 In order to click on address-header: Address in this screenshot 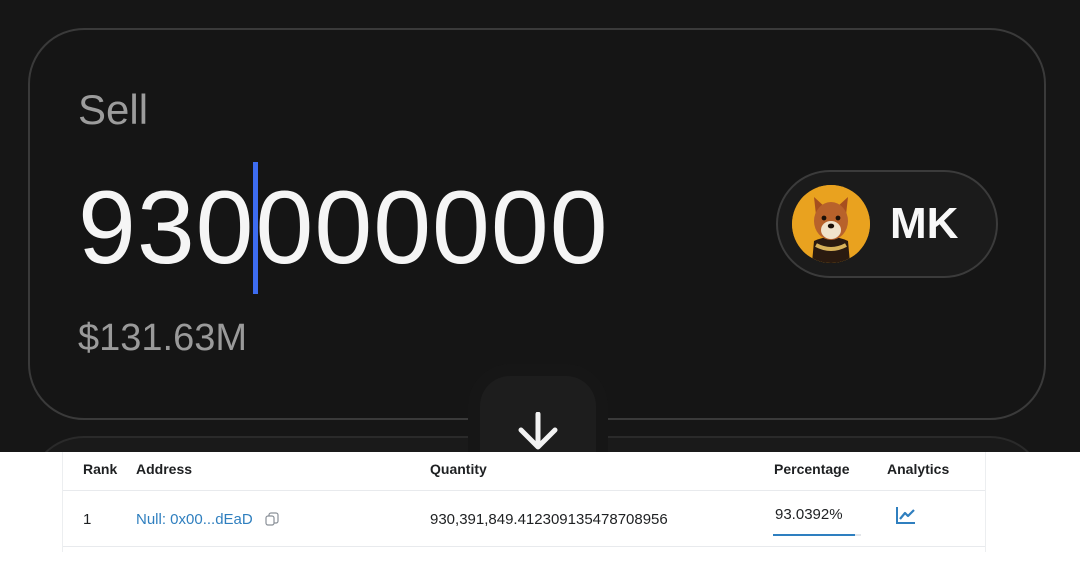, I will do `click(164, 469)`.